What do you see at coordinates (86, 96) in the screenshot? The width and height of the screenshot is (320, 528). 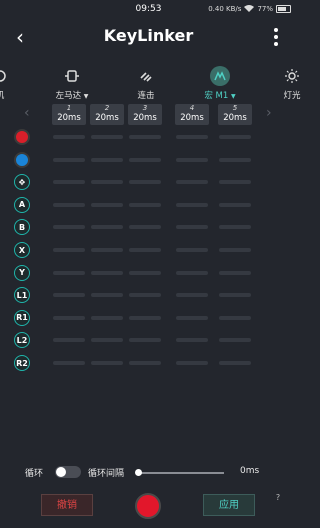 I see `caret-down-icon: ▼` at bounding box center [86, 96].